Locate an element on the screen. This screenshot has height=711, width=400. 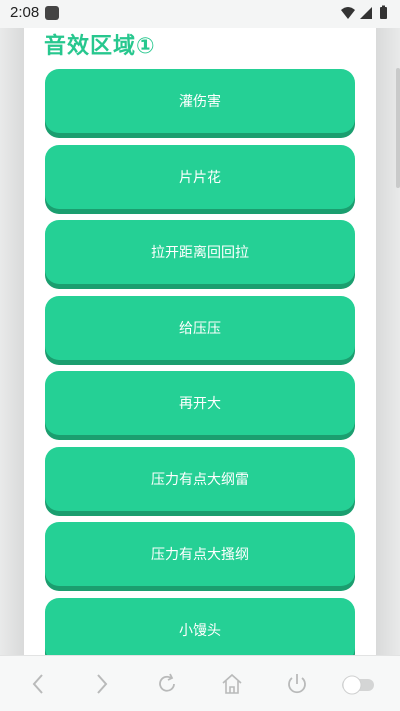
power-icon is located at coordinates (297, 684).